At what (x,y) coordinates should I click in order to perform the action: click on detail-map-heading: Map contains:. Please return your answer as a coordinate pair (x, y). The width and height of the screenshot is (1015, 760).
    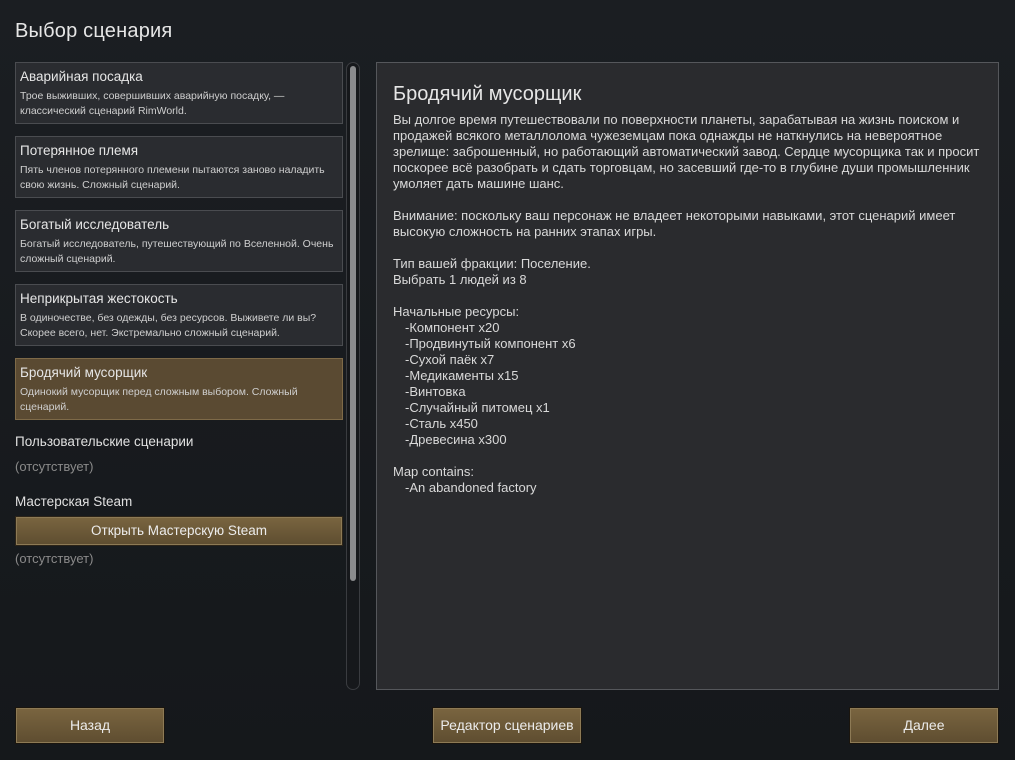
    Looking at the image, I should click on (433, 471).